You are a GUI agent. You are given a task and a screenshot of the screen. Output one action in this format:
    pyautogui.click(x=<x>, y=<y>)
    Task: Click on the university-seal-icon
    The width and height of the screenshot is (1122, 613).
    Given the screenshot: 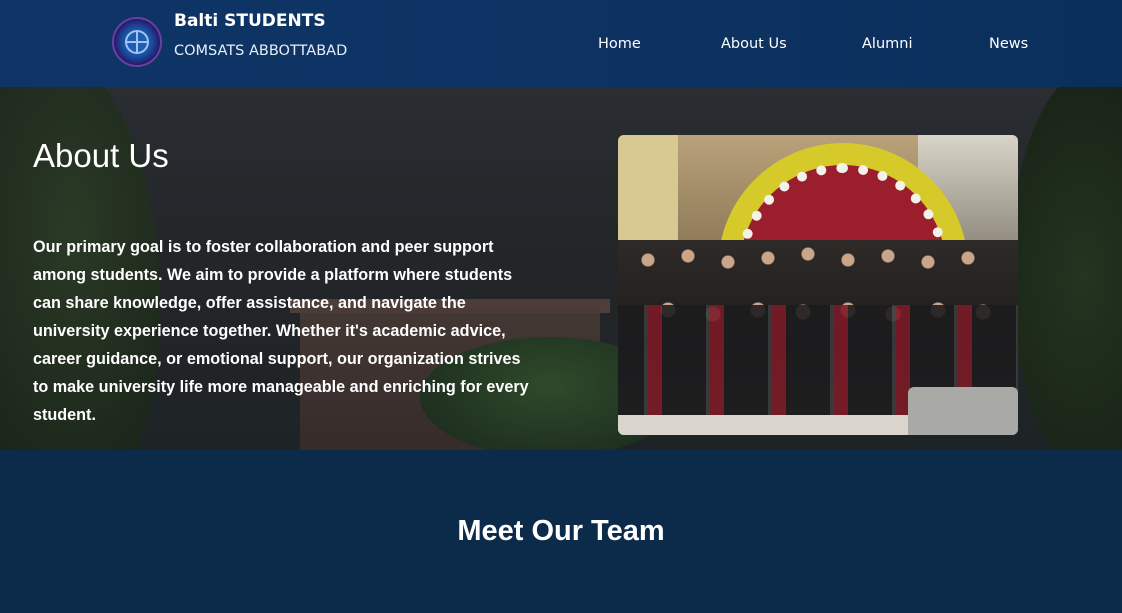 What is the action you would take?
    pyautogui.click(x=137, y=42)
    